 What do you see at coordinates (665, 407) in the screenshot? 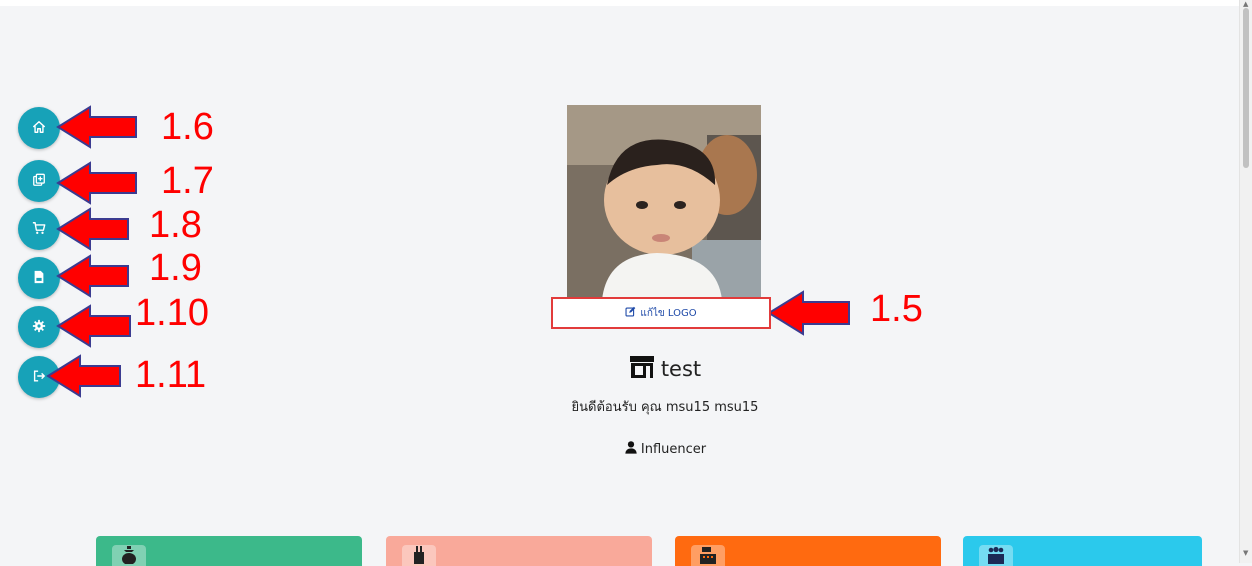
I see `welcome-message: ยินดีต้อนรับ คุณ msu15 msu15` at bounding box center [665, 407].